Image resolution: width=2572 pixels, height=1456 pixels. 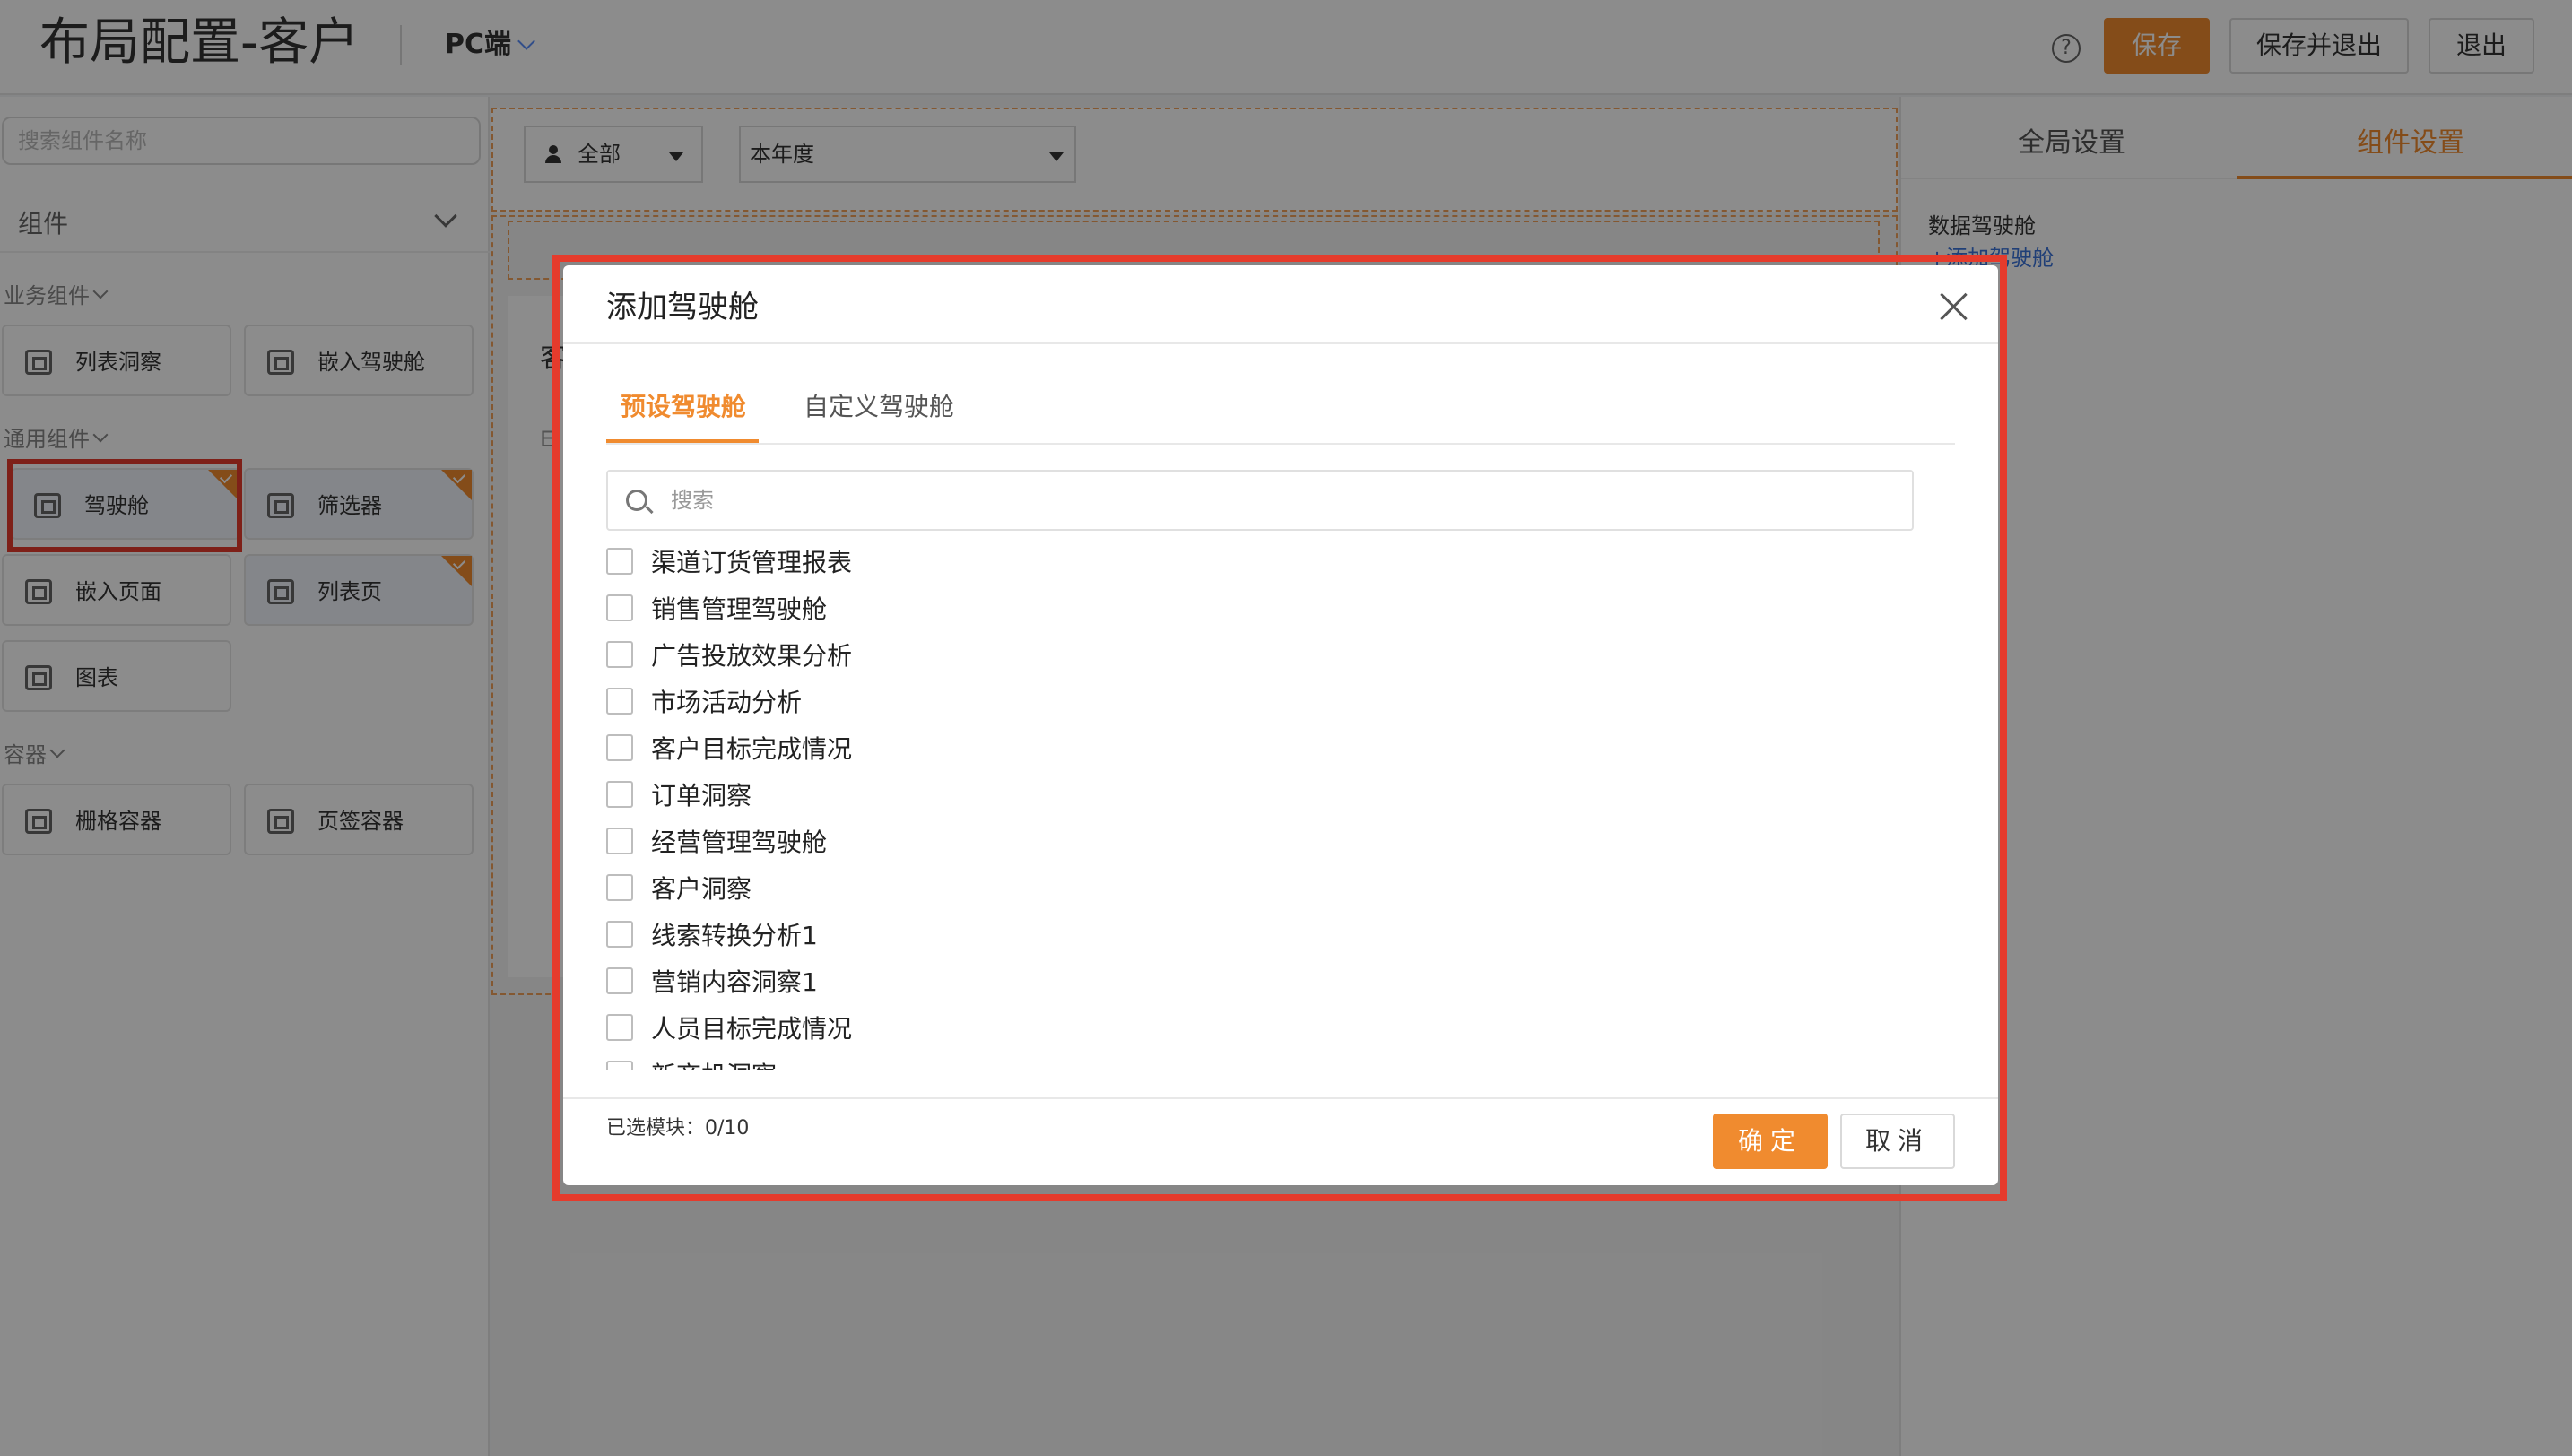 I want to click on cockpit-list-item: 线索转换分析1, so click(x=1144, y=934).